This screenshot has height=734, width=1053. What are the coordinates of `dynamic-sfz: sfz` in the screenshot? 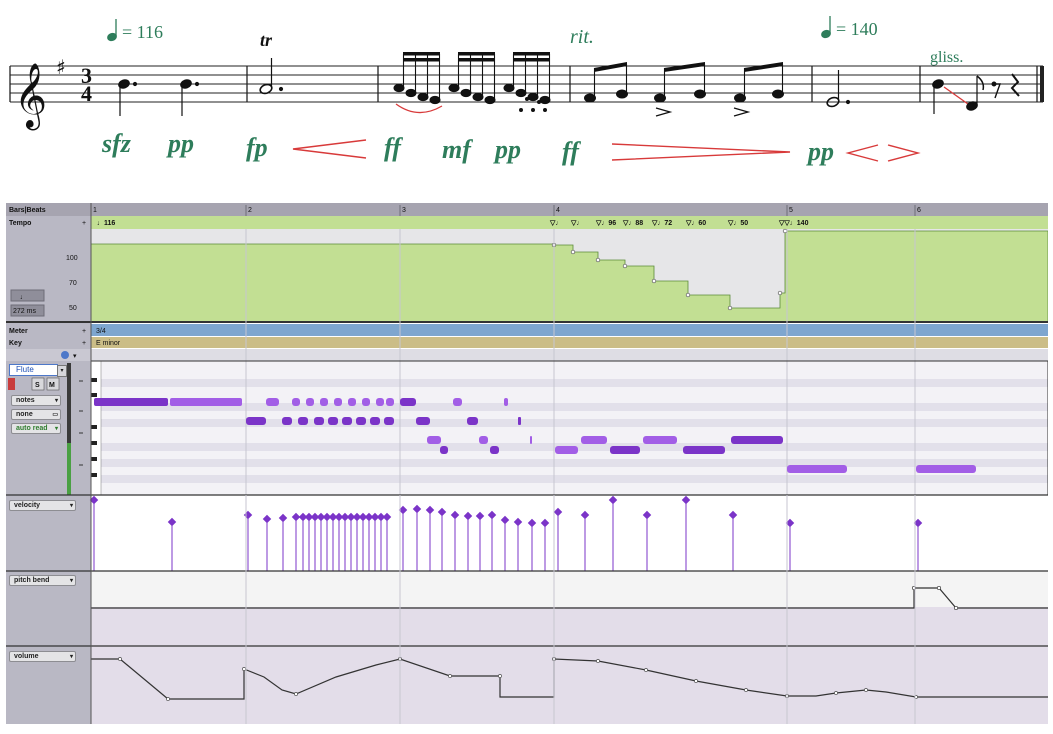 It's located at (116, 143).